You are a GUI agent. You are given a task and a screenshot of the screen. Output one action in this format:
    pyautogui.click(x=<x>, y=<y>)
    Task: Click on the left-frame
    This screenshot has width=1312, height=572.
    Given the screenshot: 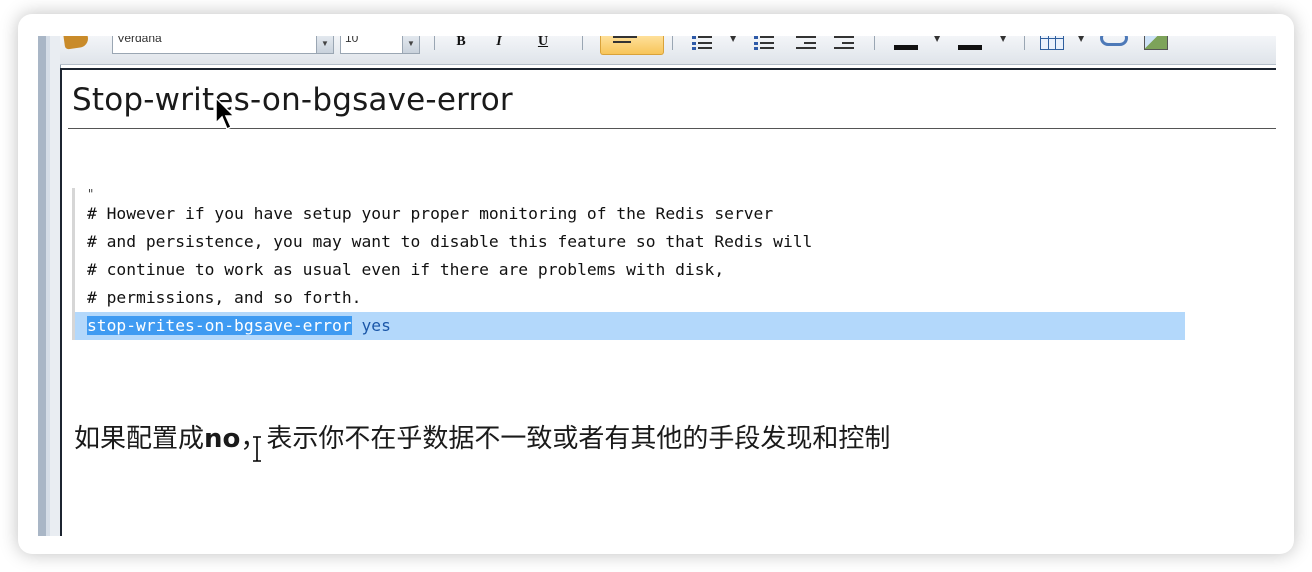 What is the action you would take?
    pyautogui.click(x=42, y=286)
    